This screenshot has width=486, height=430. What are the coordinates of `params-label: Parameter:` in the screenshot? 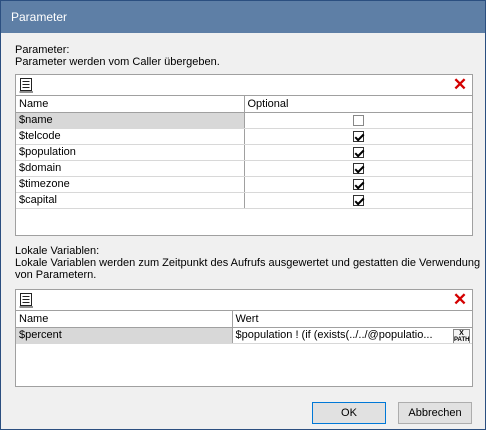 It's located at (42, 50).